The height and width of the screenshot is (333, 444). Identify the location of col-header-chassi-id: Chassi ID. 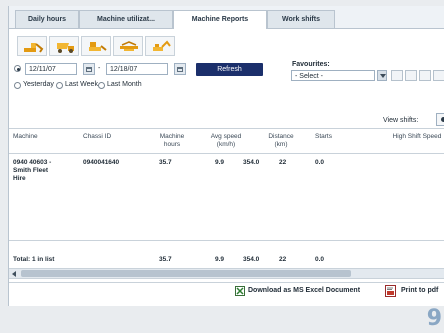
(105, 137).